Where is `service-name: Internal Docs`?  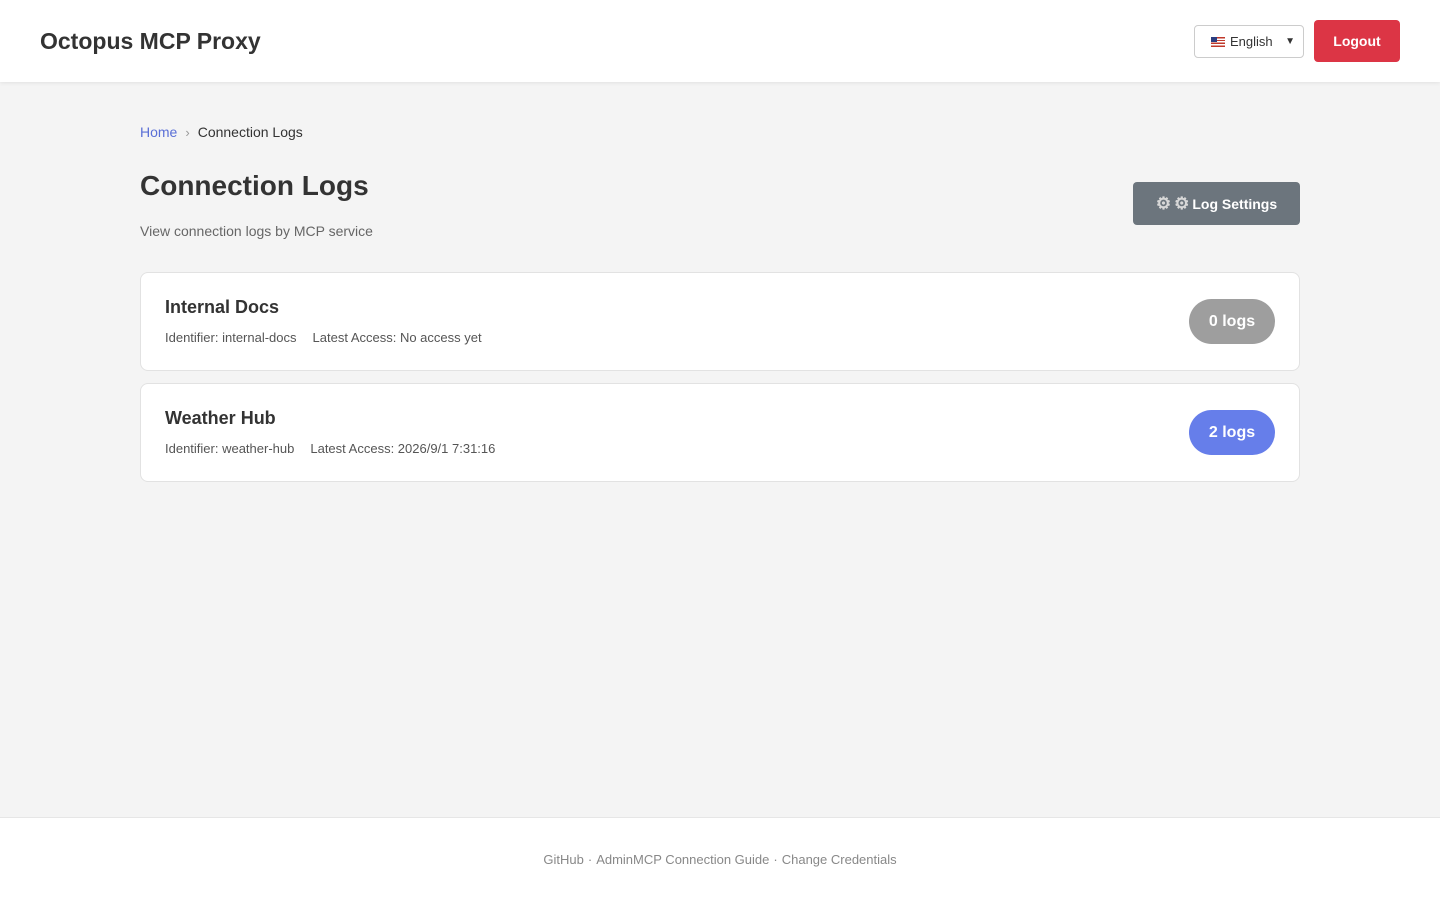 service-name: Internal Docs is located at coordinates (222, 307).